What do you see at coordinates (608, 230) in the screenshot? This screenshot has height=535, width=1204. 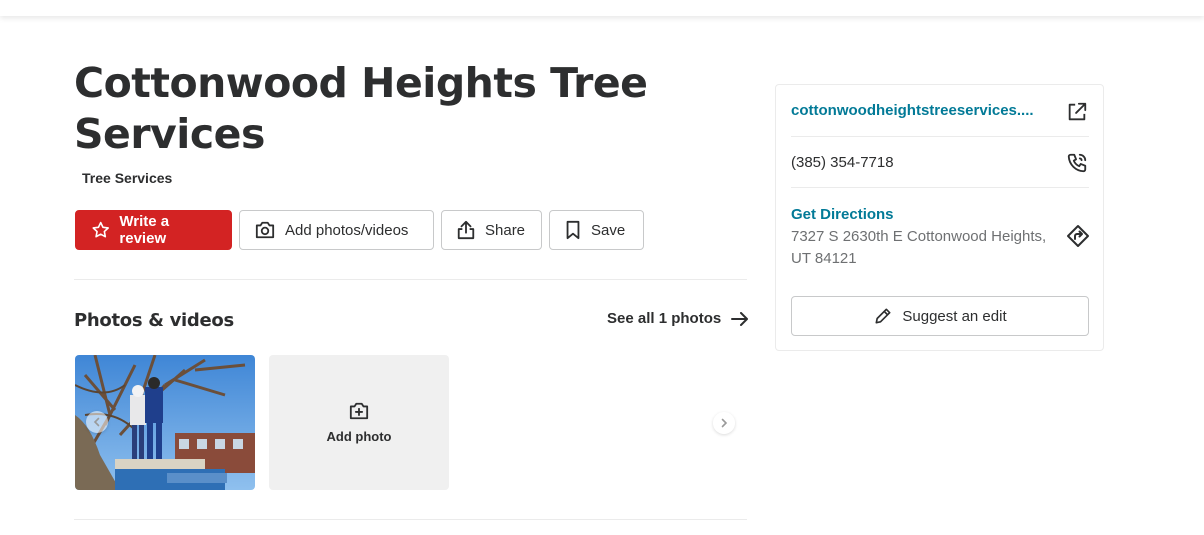 I see `save-label: Save` at bounding box center [608, 230].